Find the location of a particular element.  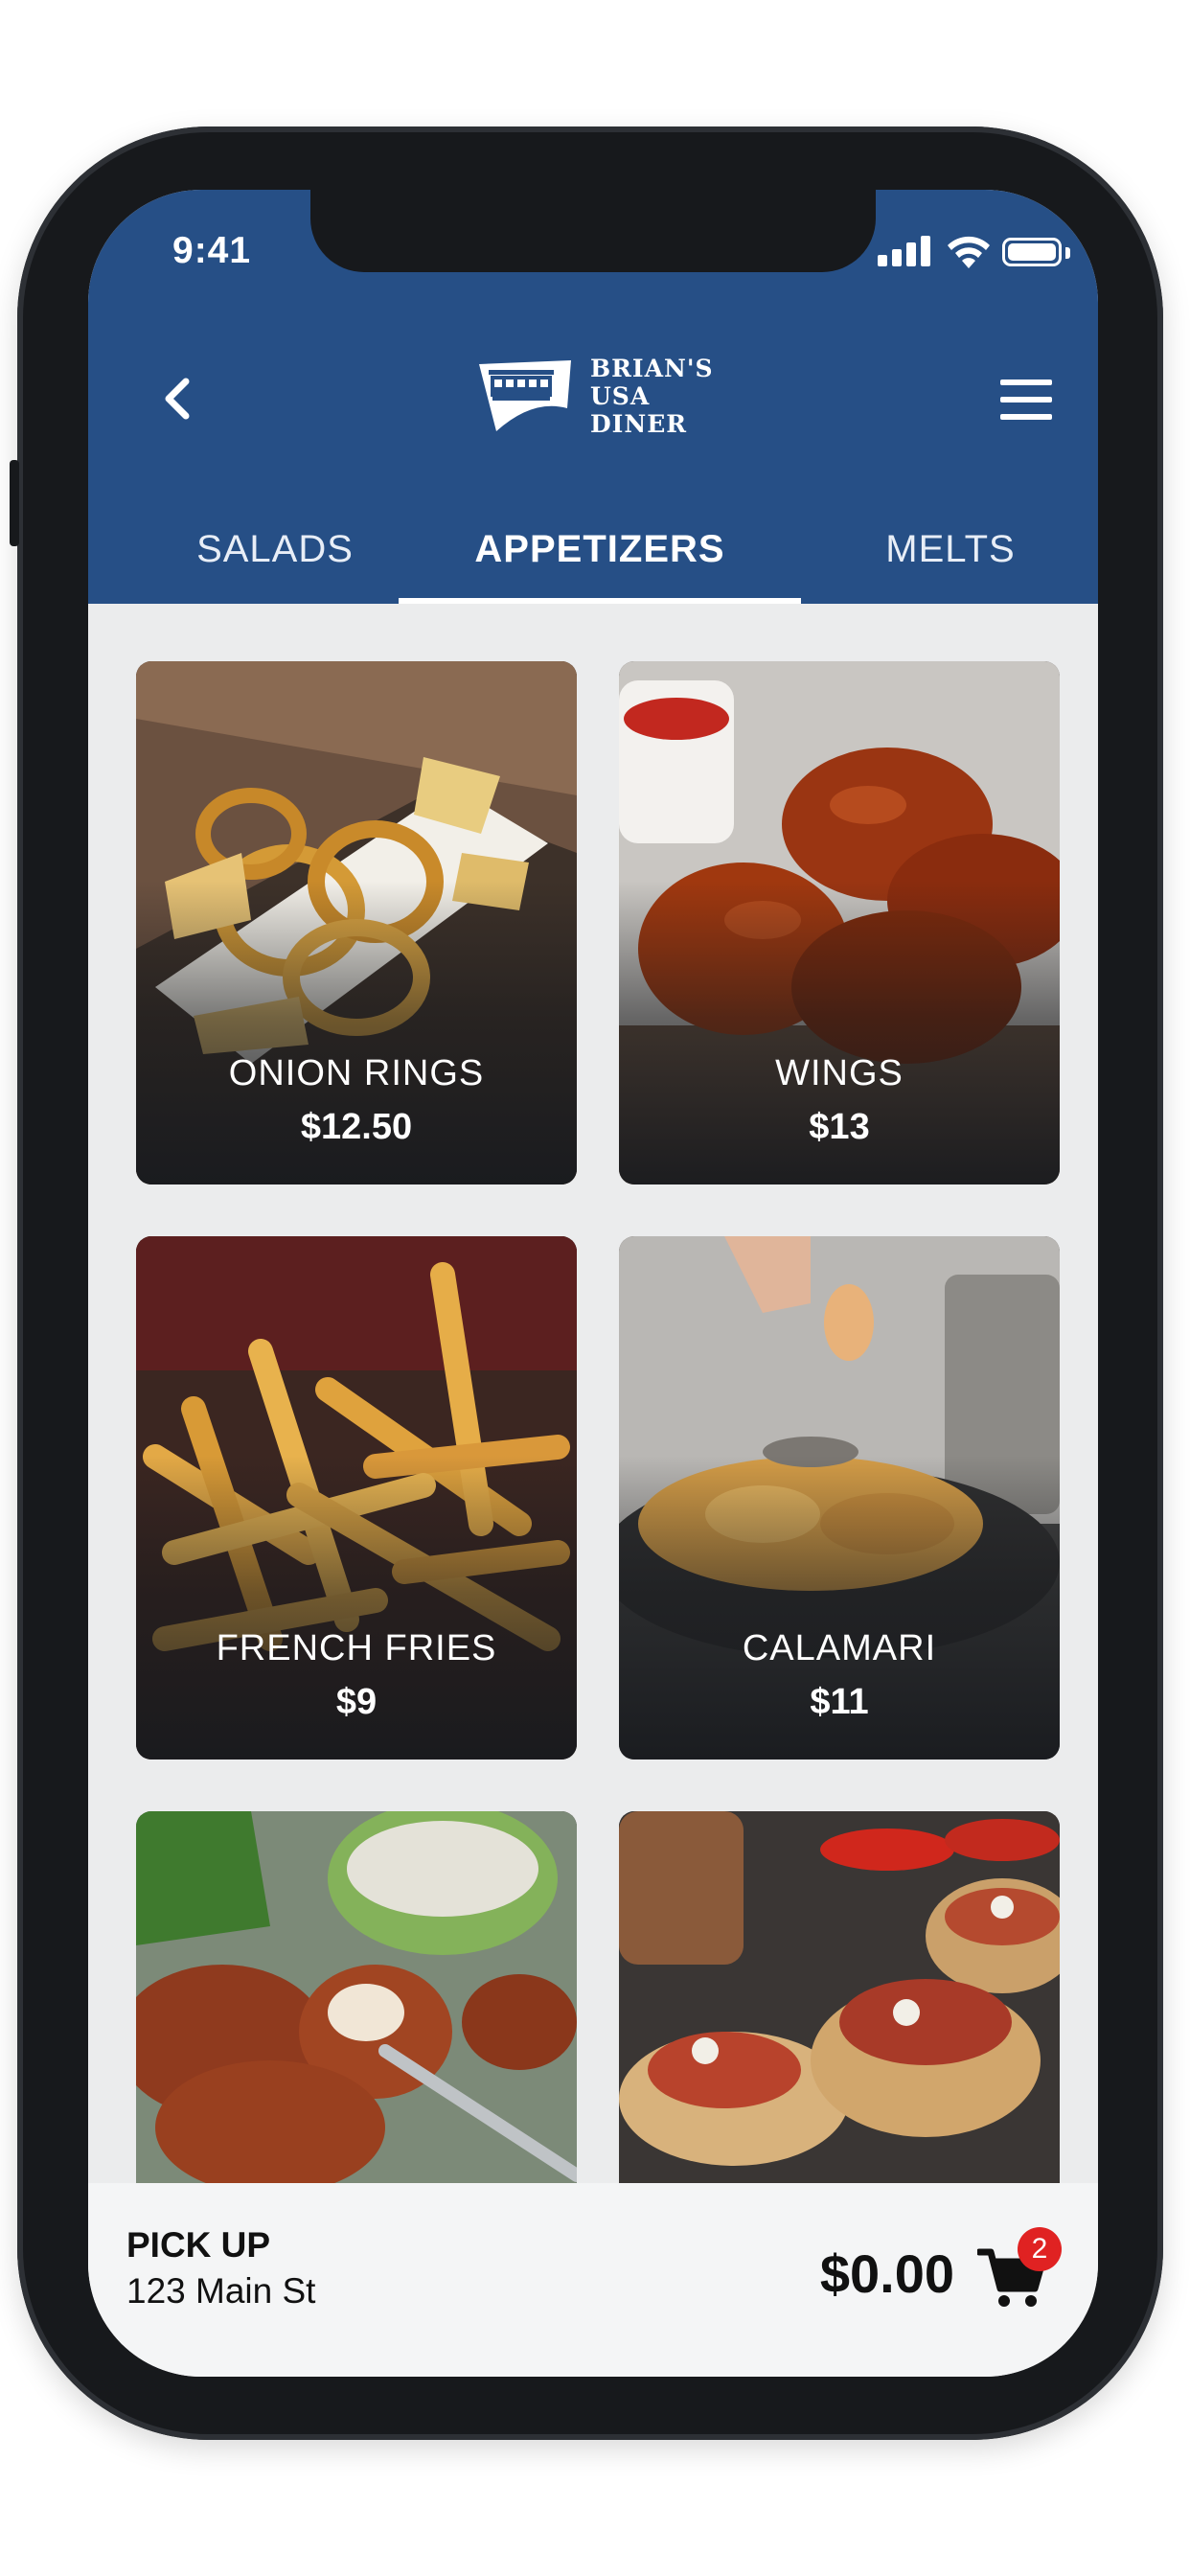

tab-melts: MELTS is located at coordinates (950, 560).